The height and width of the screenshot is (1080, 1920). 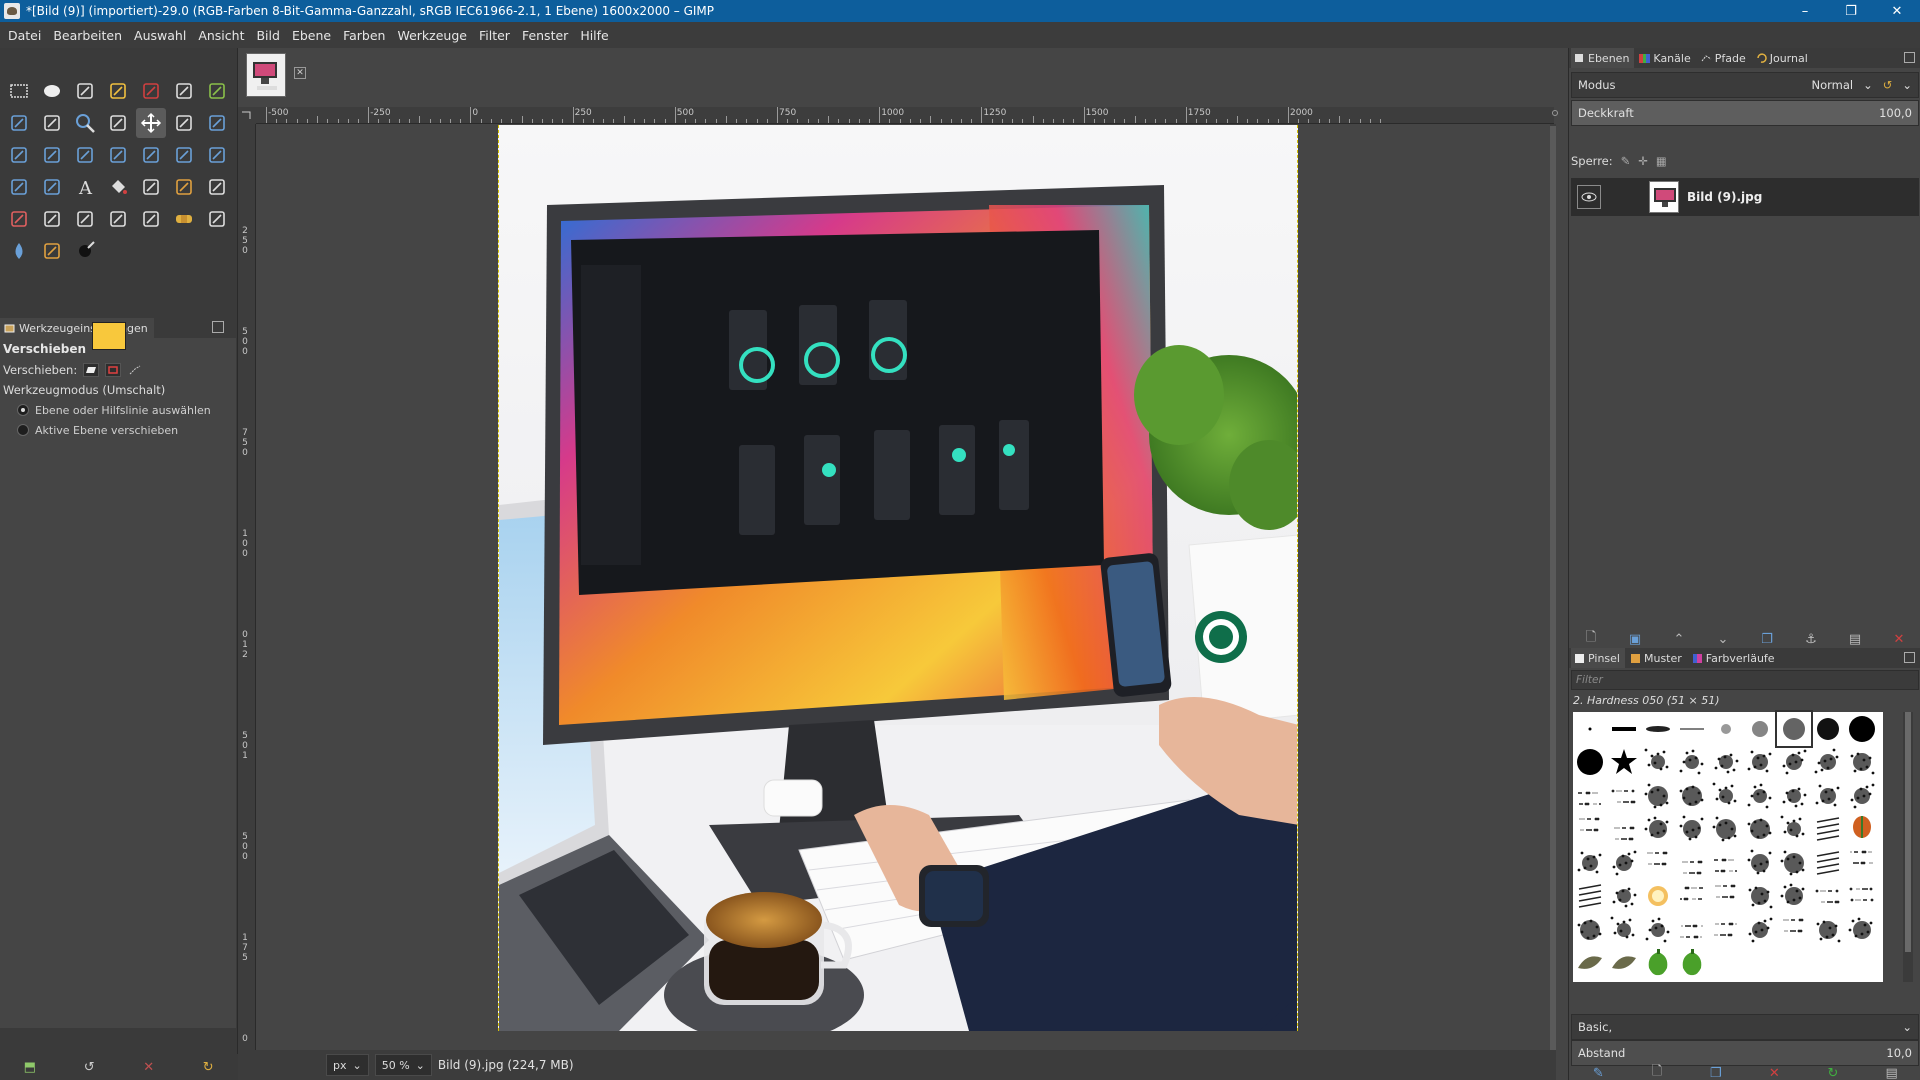 I want to click on tool-text-icon: A, so click(x=85, y=187).